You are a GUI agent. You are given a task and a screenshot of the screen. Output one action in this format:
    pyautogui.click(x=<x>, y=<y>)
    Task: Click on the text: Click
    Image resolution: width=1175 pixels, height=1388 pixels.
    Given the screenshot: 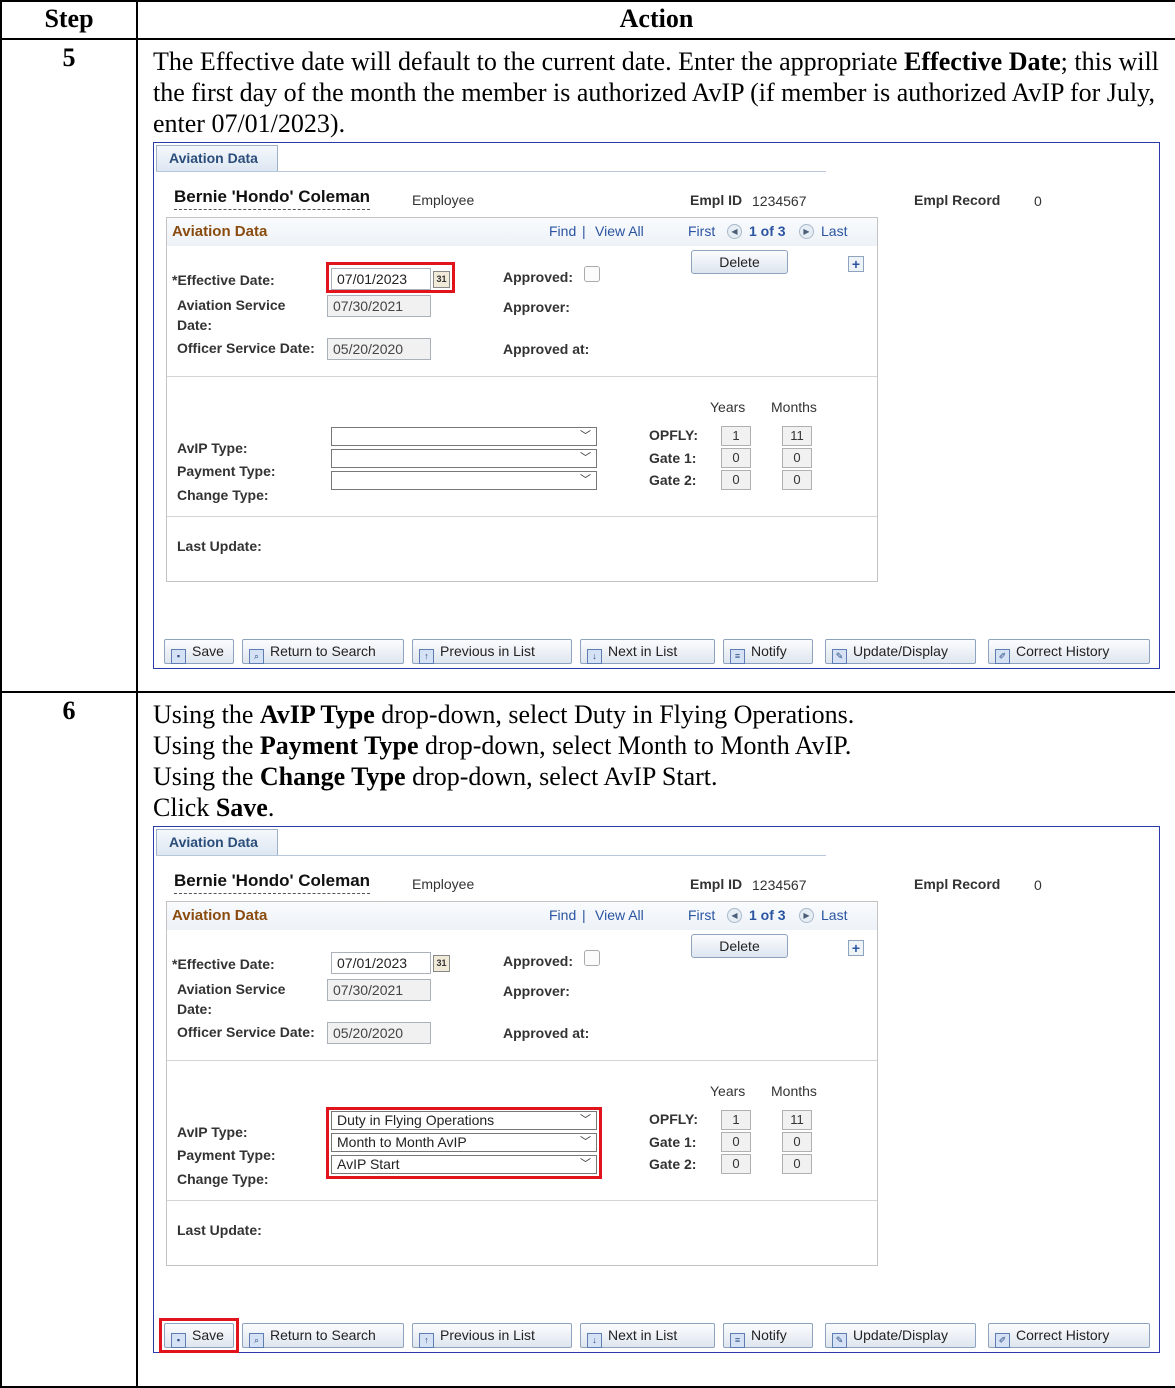 What is the action you would take?
    pyautogui.click(x=184, y=807)
    